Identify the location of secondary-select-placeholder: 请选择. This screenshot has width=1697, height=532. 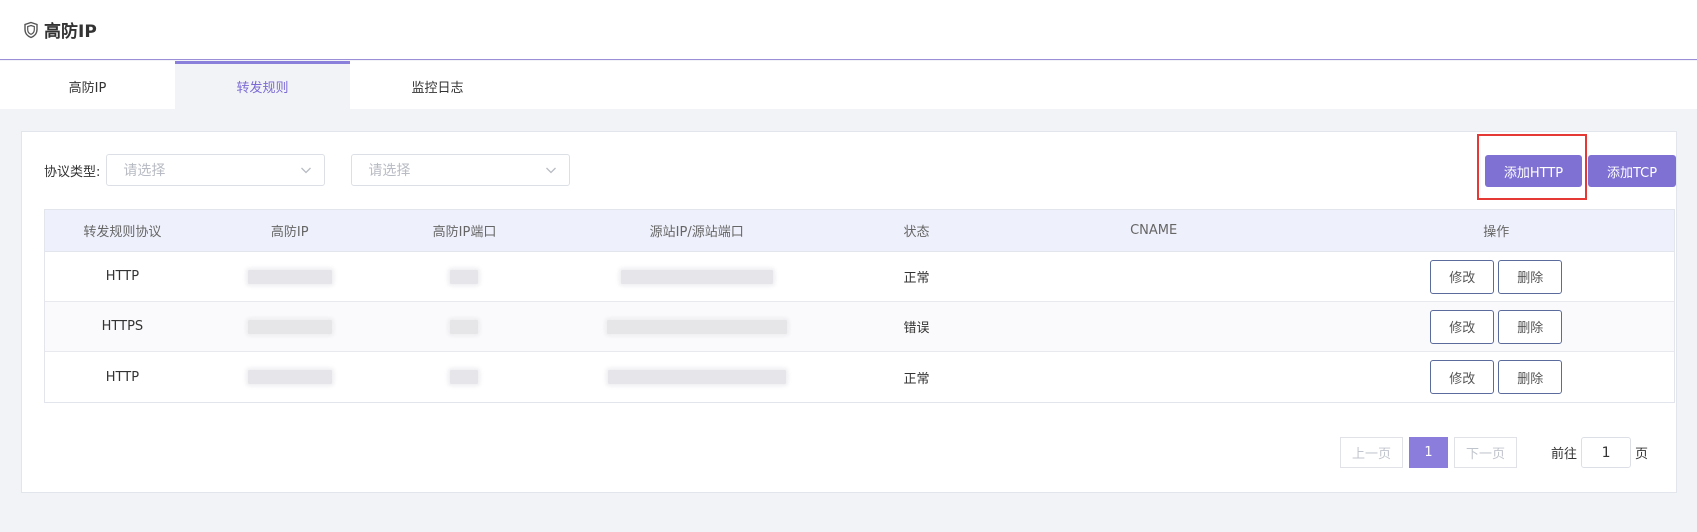
(389, 171).